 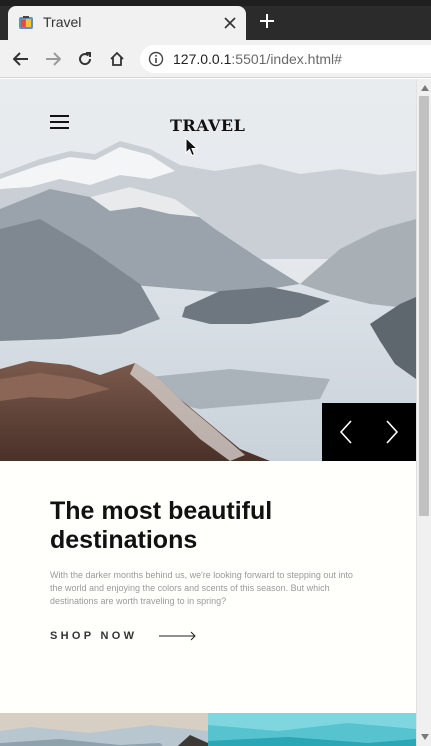 I want to click on headline-line-2: destinations, so click(x=124, y=540).